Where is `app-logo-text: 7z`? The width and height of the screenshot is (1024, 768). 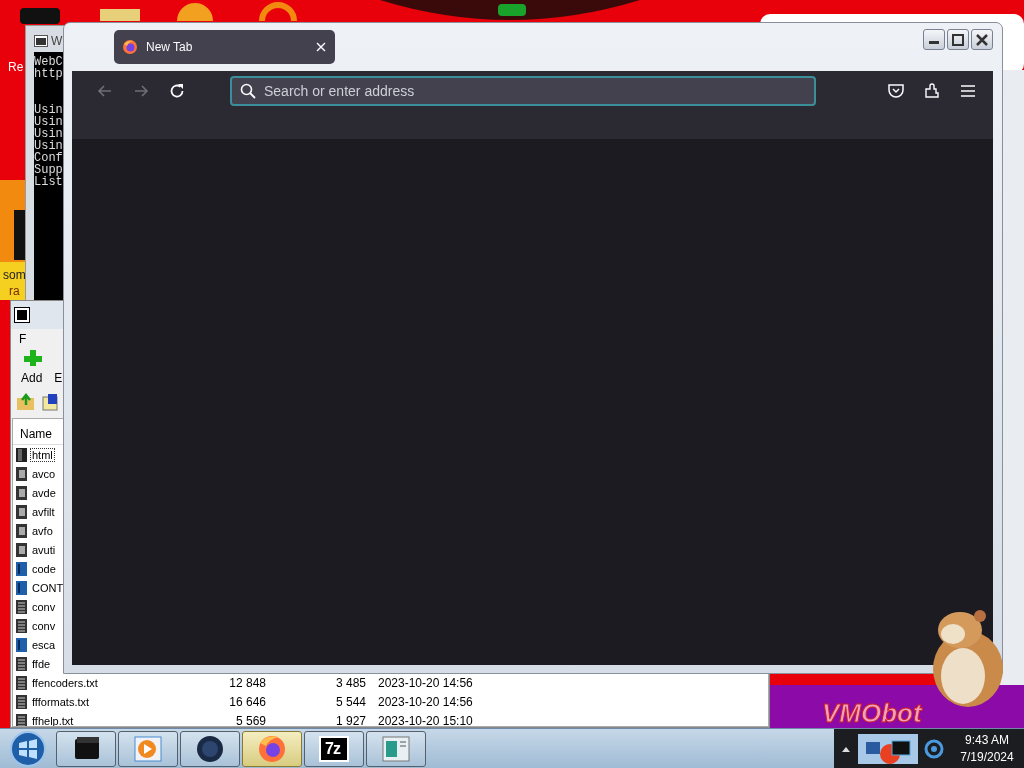 app-logo-text: 7z is located at coordinates (332, 749).